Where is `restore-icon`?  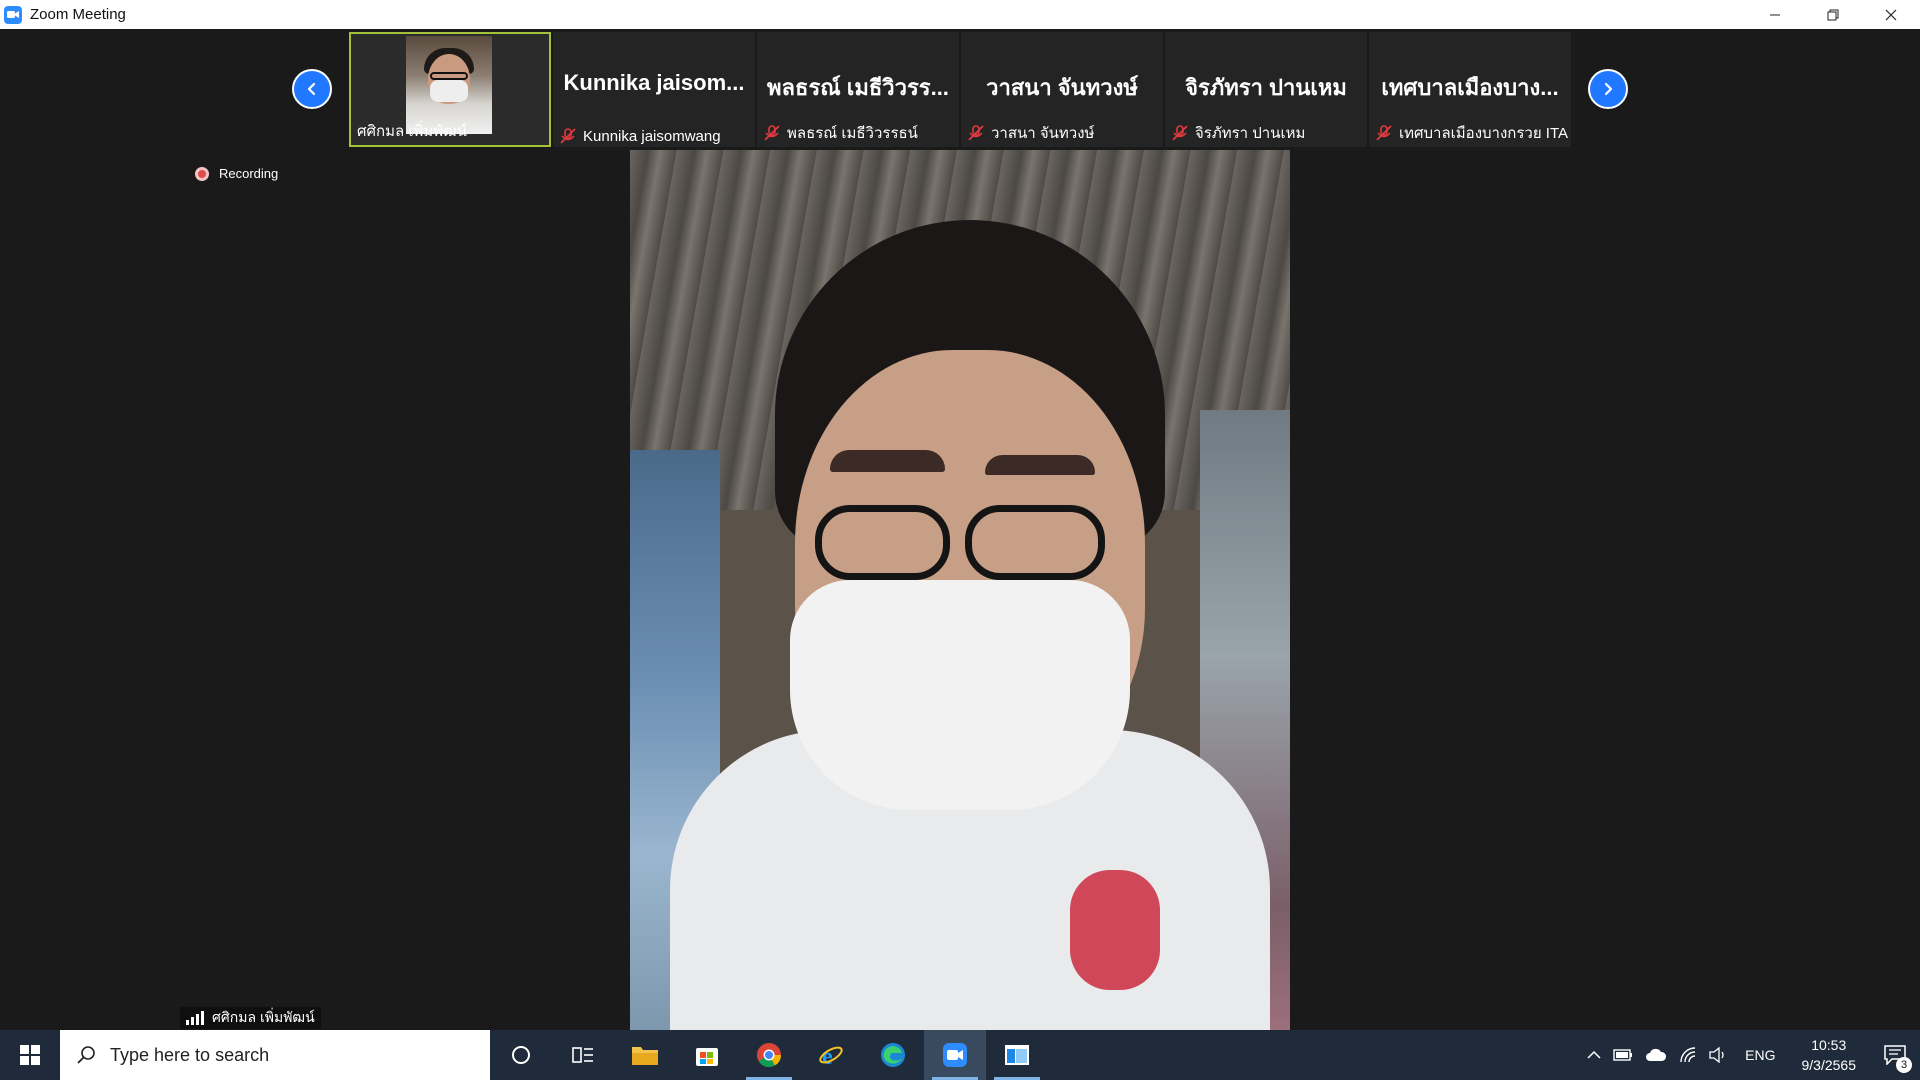
restore-icon is located at coordinates (1833, 14).